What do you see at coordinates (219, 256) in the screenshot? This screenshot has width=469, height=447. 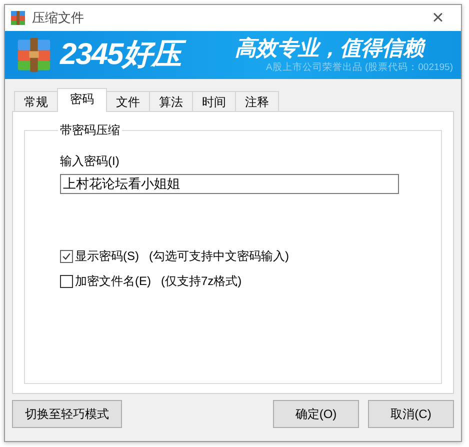 I see `option-note: (勾选可支持中文密码输入)` at bounding box center [219, 256].